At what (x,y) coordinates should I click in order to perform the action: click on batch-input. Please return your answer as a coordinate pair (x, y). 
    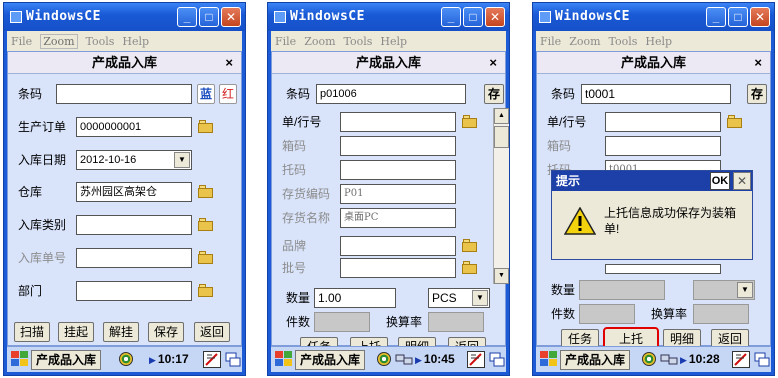
    Looking at the image, I should click on (398, 268).